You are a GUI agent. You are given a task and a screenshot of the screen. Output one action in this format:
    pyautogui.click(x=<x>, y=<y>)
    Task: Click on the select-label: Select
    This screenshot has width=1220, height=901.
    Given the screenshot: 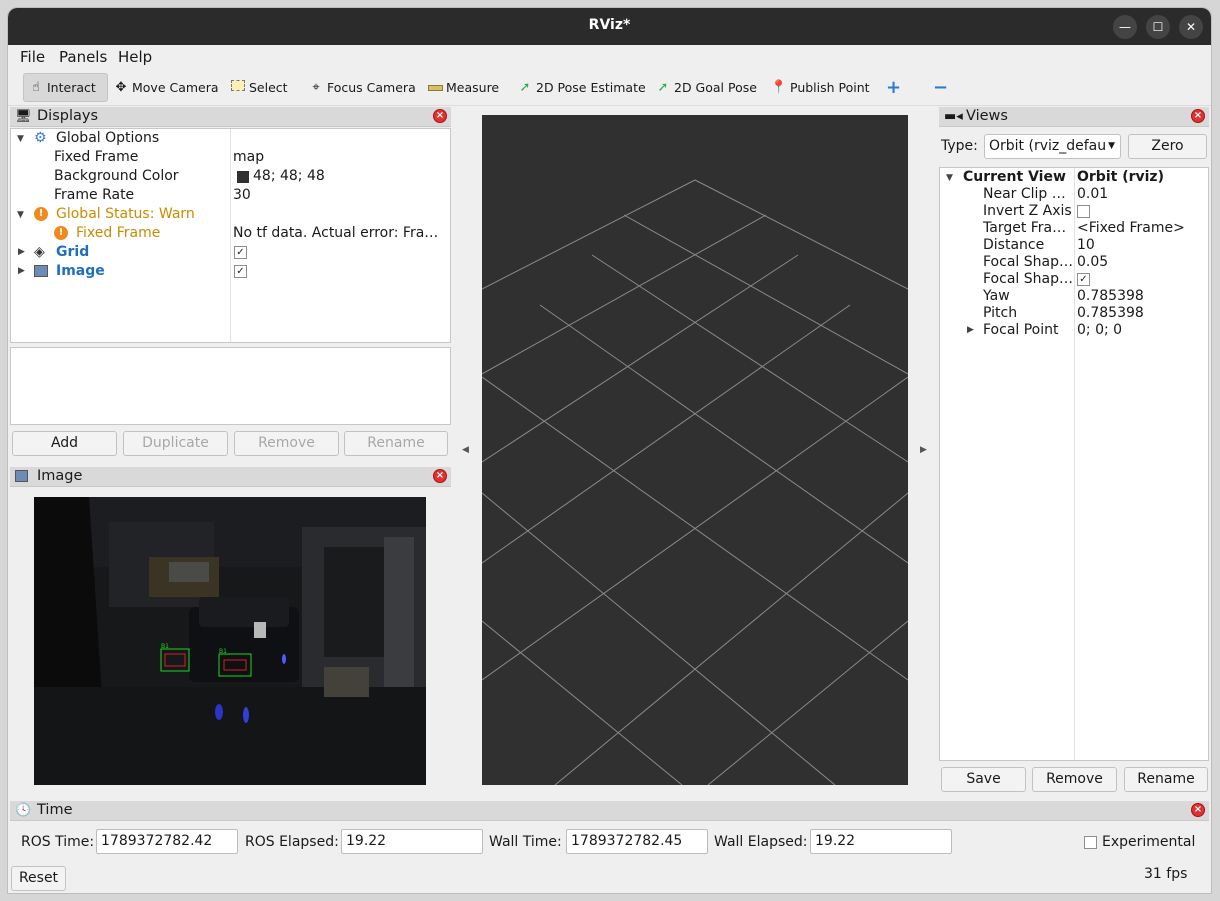 What is the action you would take?
    pyautogui.click(x=268, y=87)
    